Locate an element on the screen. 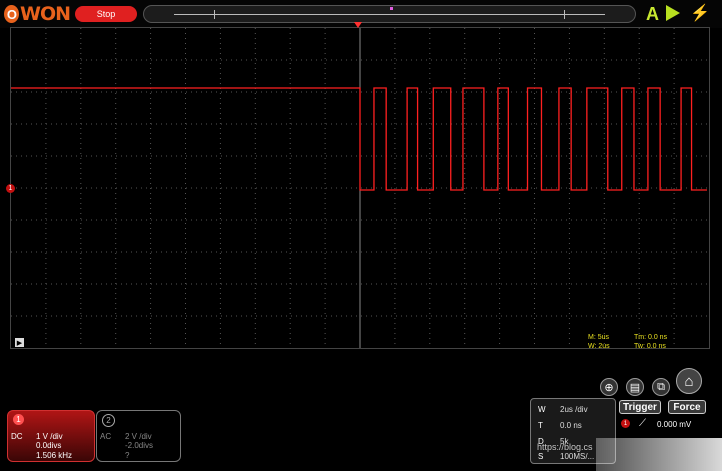  lightning-icon: ⚡ is located at coordinates (700, 13).